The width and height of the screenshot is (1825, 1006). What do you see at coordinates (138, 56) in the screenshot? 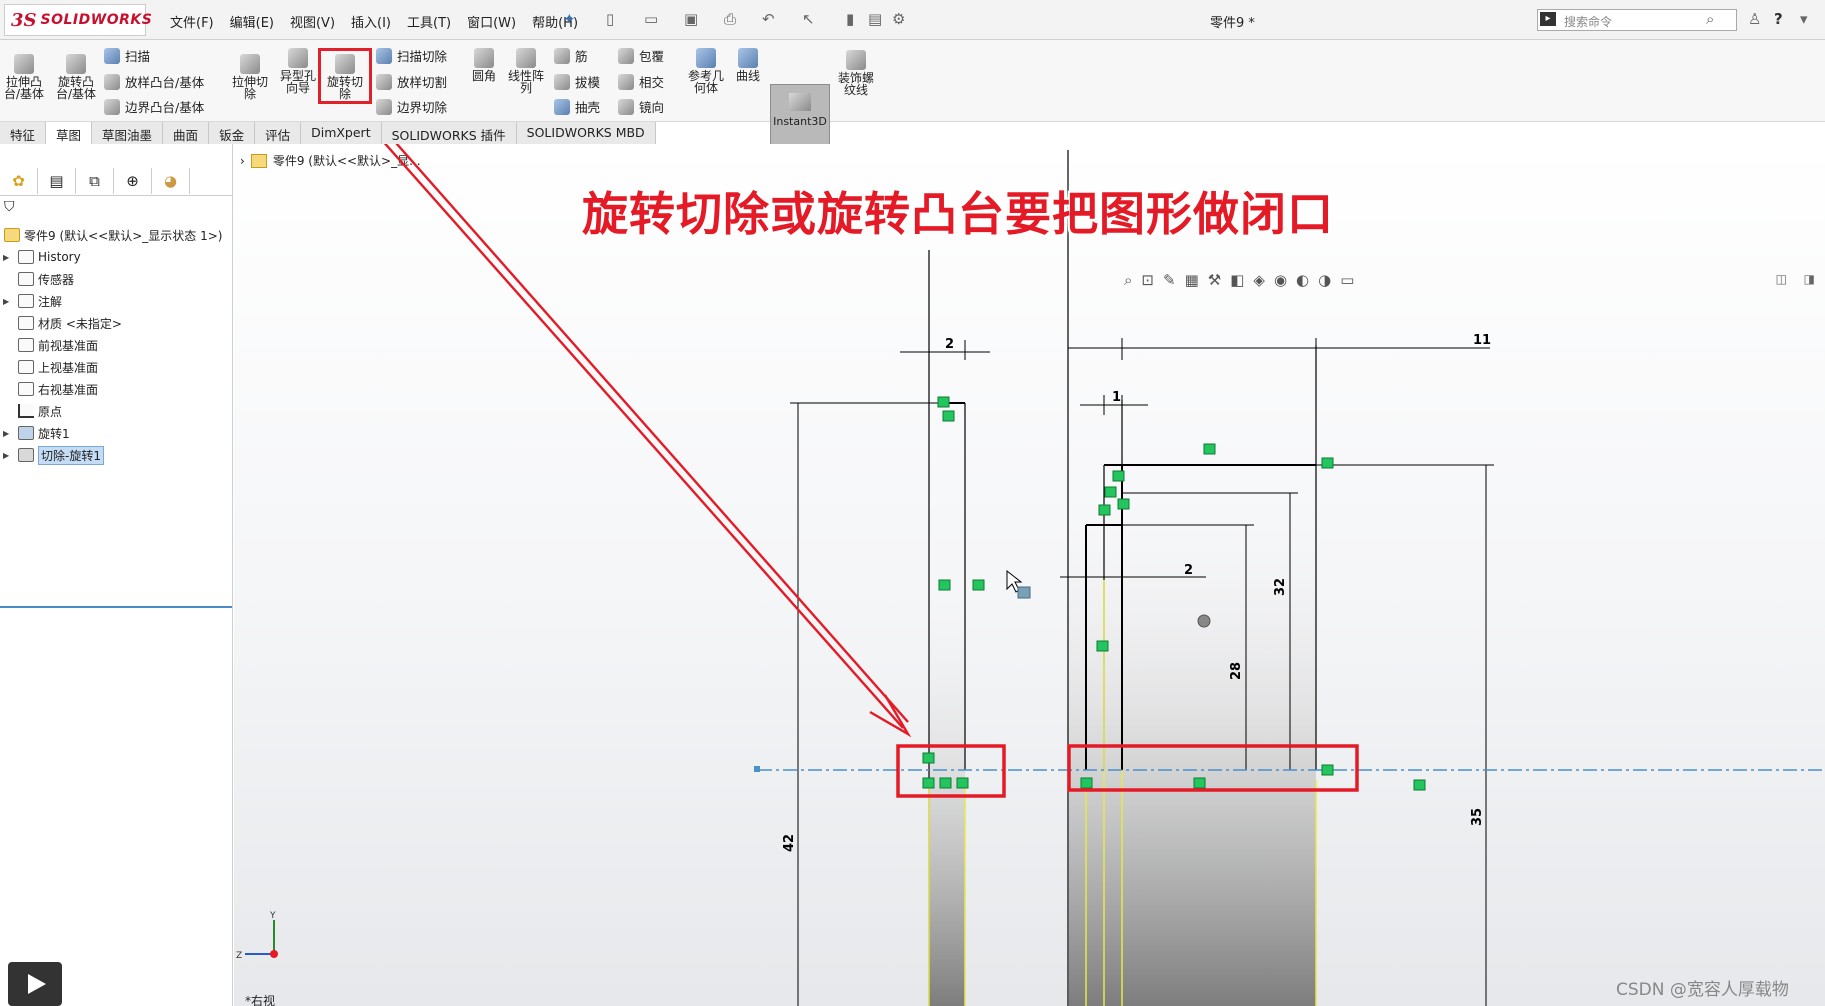
I see `sweep-label: 扫描` at bounding box center [138, 56].